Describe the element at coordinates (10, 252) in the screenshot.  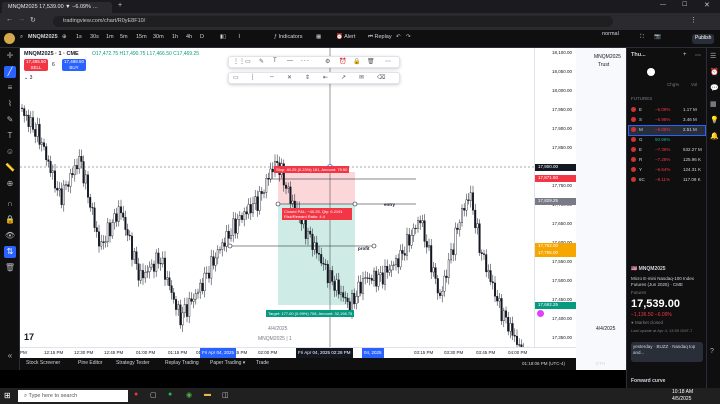
I see `long-position-icon: ⇅` at that location.